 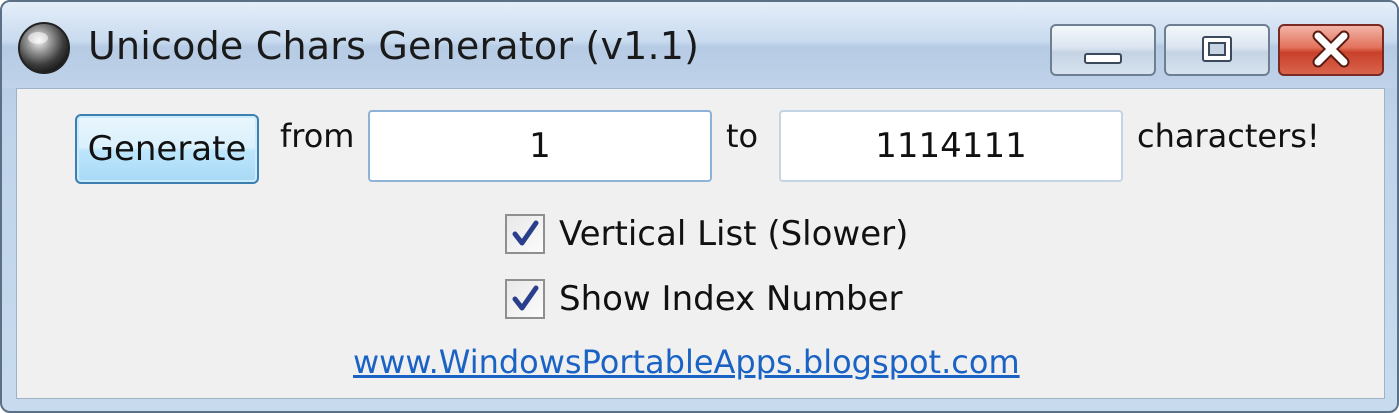 What do you see at coordinates (167, 149) in the screenshot?
I see `generate-button: Generate` at bounding box center [167, 149].